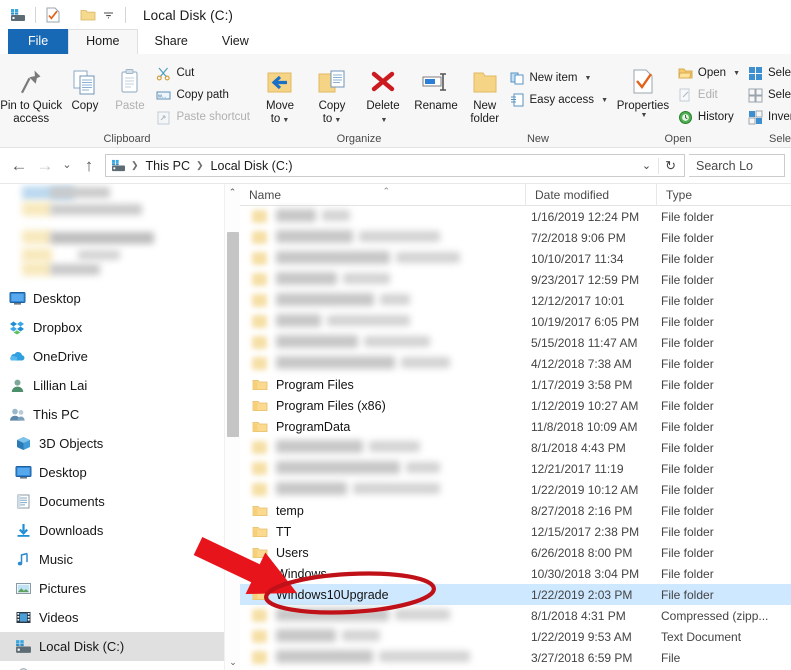 The image size is (791, 670). Describe the element at coordinates (684, 94) in the screenshot. I see `edit-icon` at that location.